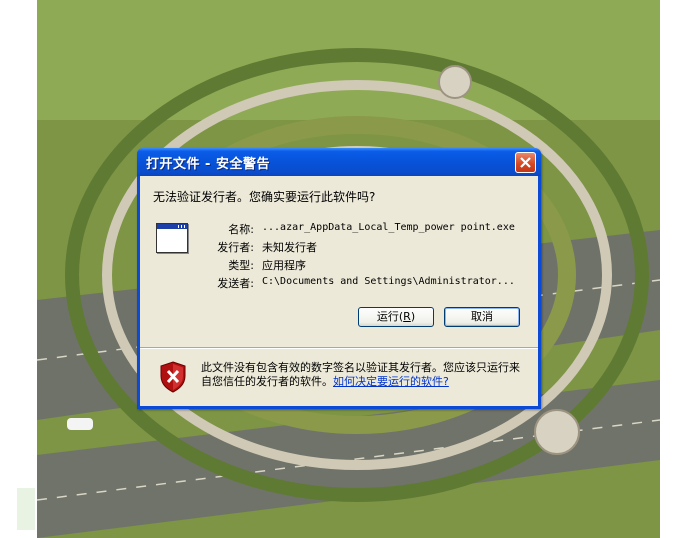 The image size is (690, 538). I want to click on title-bar: 打开文件 - 安全警告, so click(339, 162).